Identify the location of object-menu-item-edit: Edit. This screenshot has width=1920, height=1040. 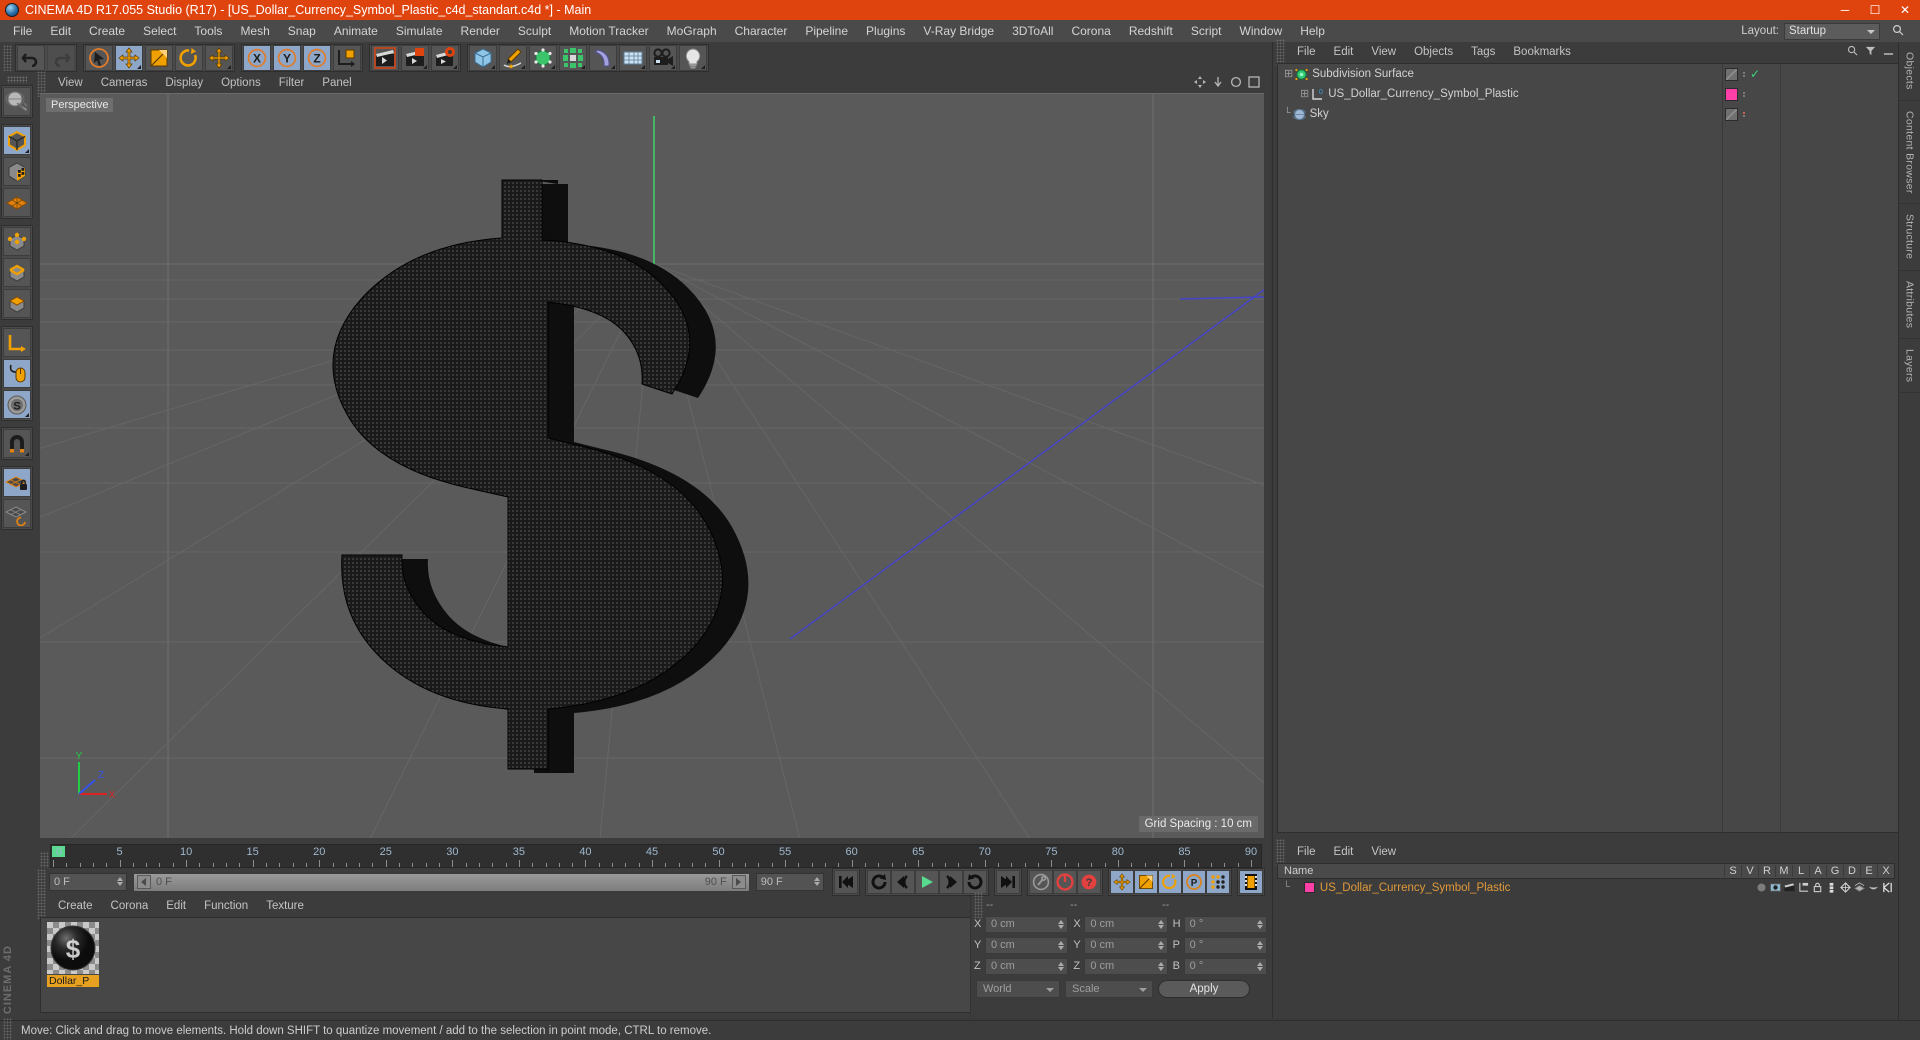
(1344, 52).